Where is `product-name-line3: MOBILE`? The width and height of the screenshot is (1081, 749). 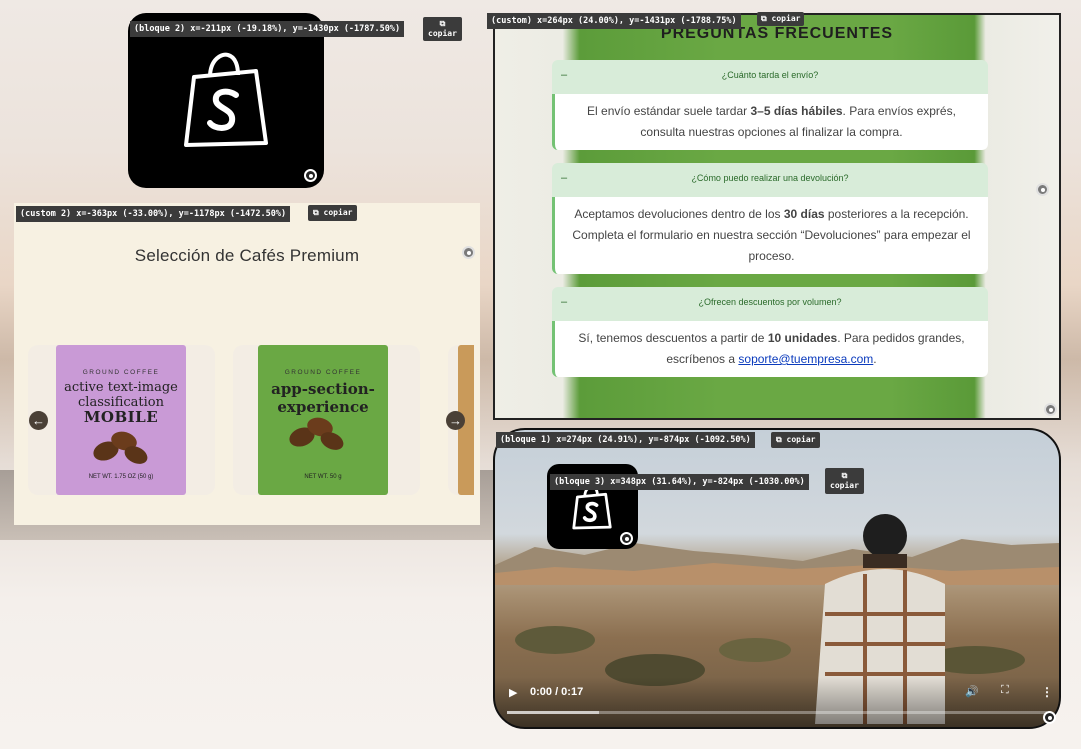
product-name-line3: MOBILE is located at coordinates (121, 417).